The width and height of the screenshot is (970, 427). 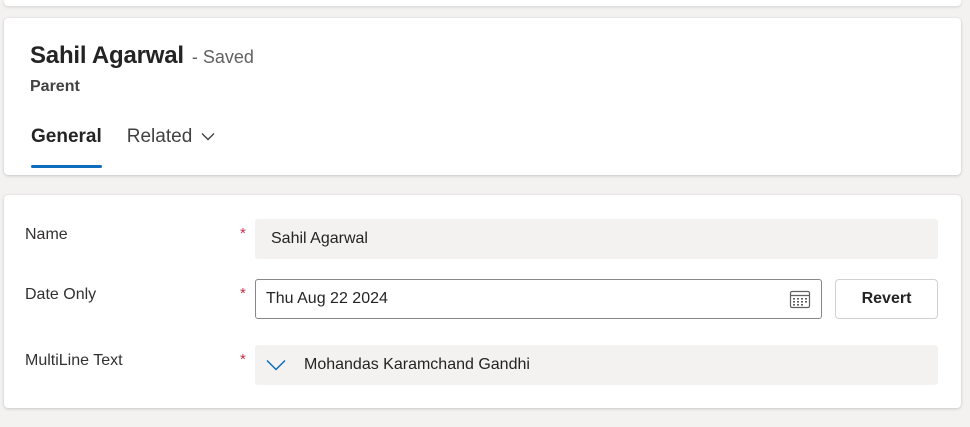 I want to click on name-input: Sahil Agarwal, so click(x=596, y=239).